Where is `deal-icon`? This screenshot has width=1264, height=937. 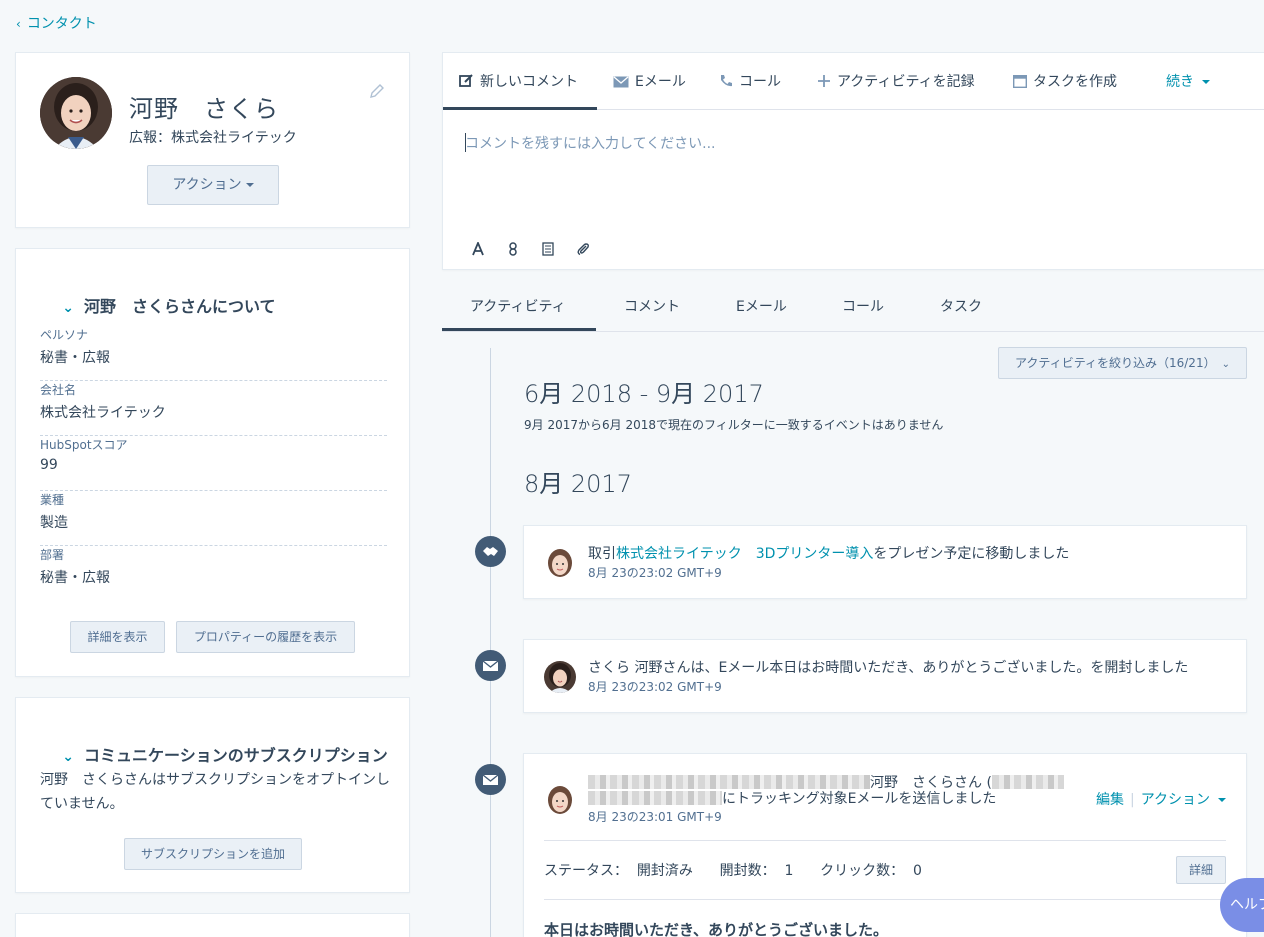
deal-icon is located at coordinates (490, 551).